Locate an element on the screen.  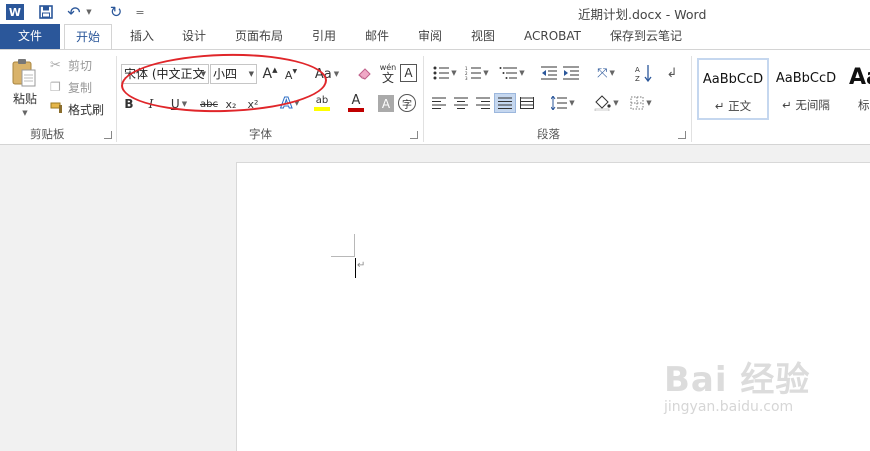
tab-acrobat: ACROBAT is located at coordinates (552, 36).